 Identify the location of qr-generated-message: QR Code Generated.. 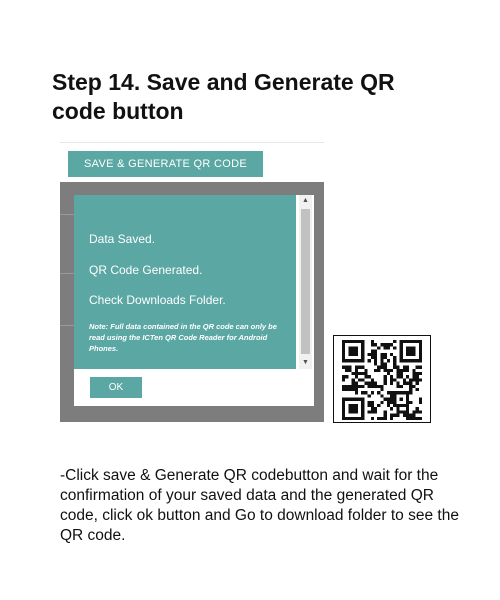
(146, 270).